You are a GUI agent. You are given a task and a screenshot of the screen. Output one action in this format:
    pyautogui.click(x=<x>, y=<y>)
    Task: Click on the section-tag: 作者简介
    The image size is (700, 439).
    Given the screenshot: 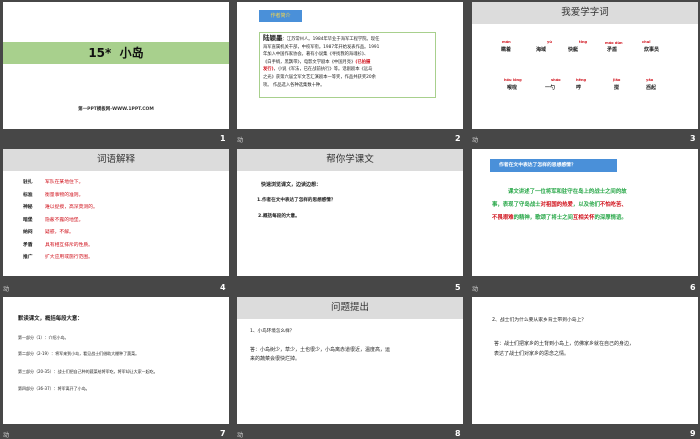 What is the action you would take?
    pyautogui.click(x=280, y=16)
    